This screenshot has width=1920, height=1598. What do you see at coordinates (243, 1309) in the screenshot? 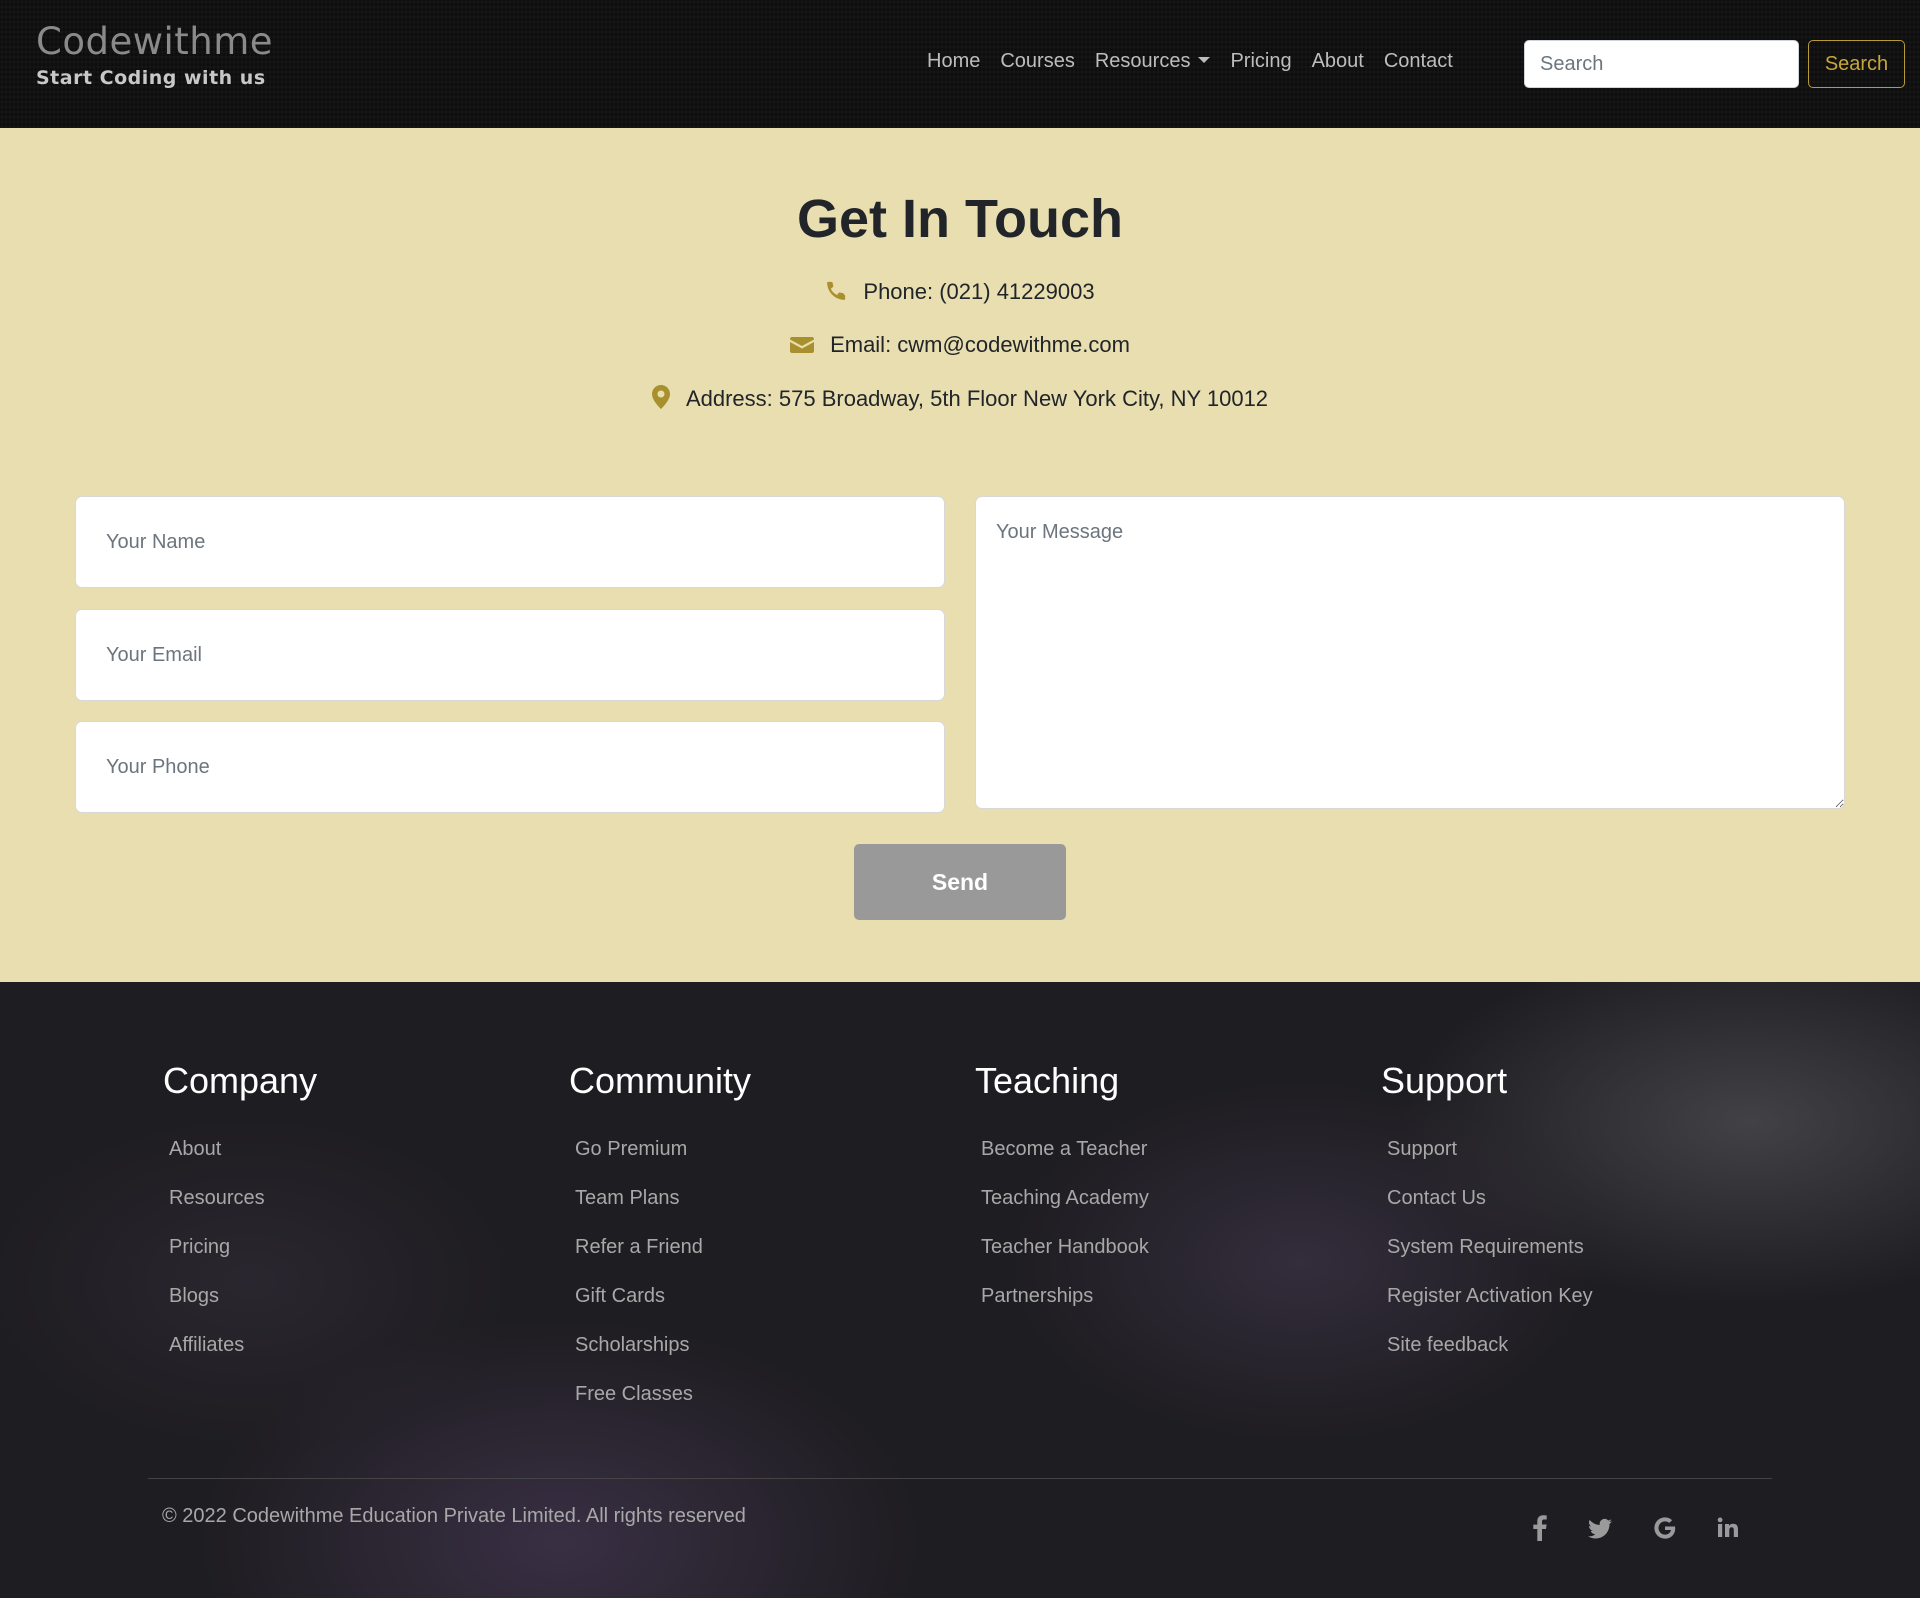
I see `footer-link: Blogs` at bounding box center [243, 1309].